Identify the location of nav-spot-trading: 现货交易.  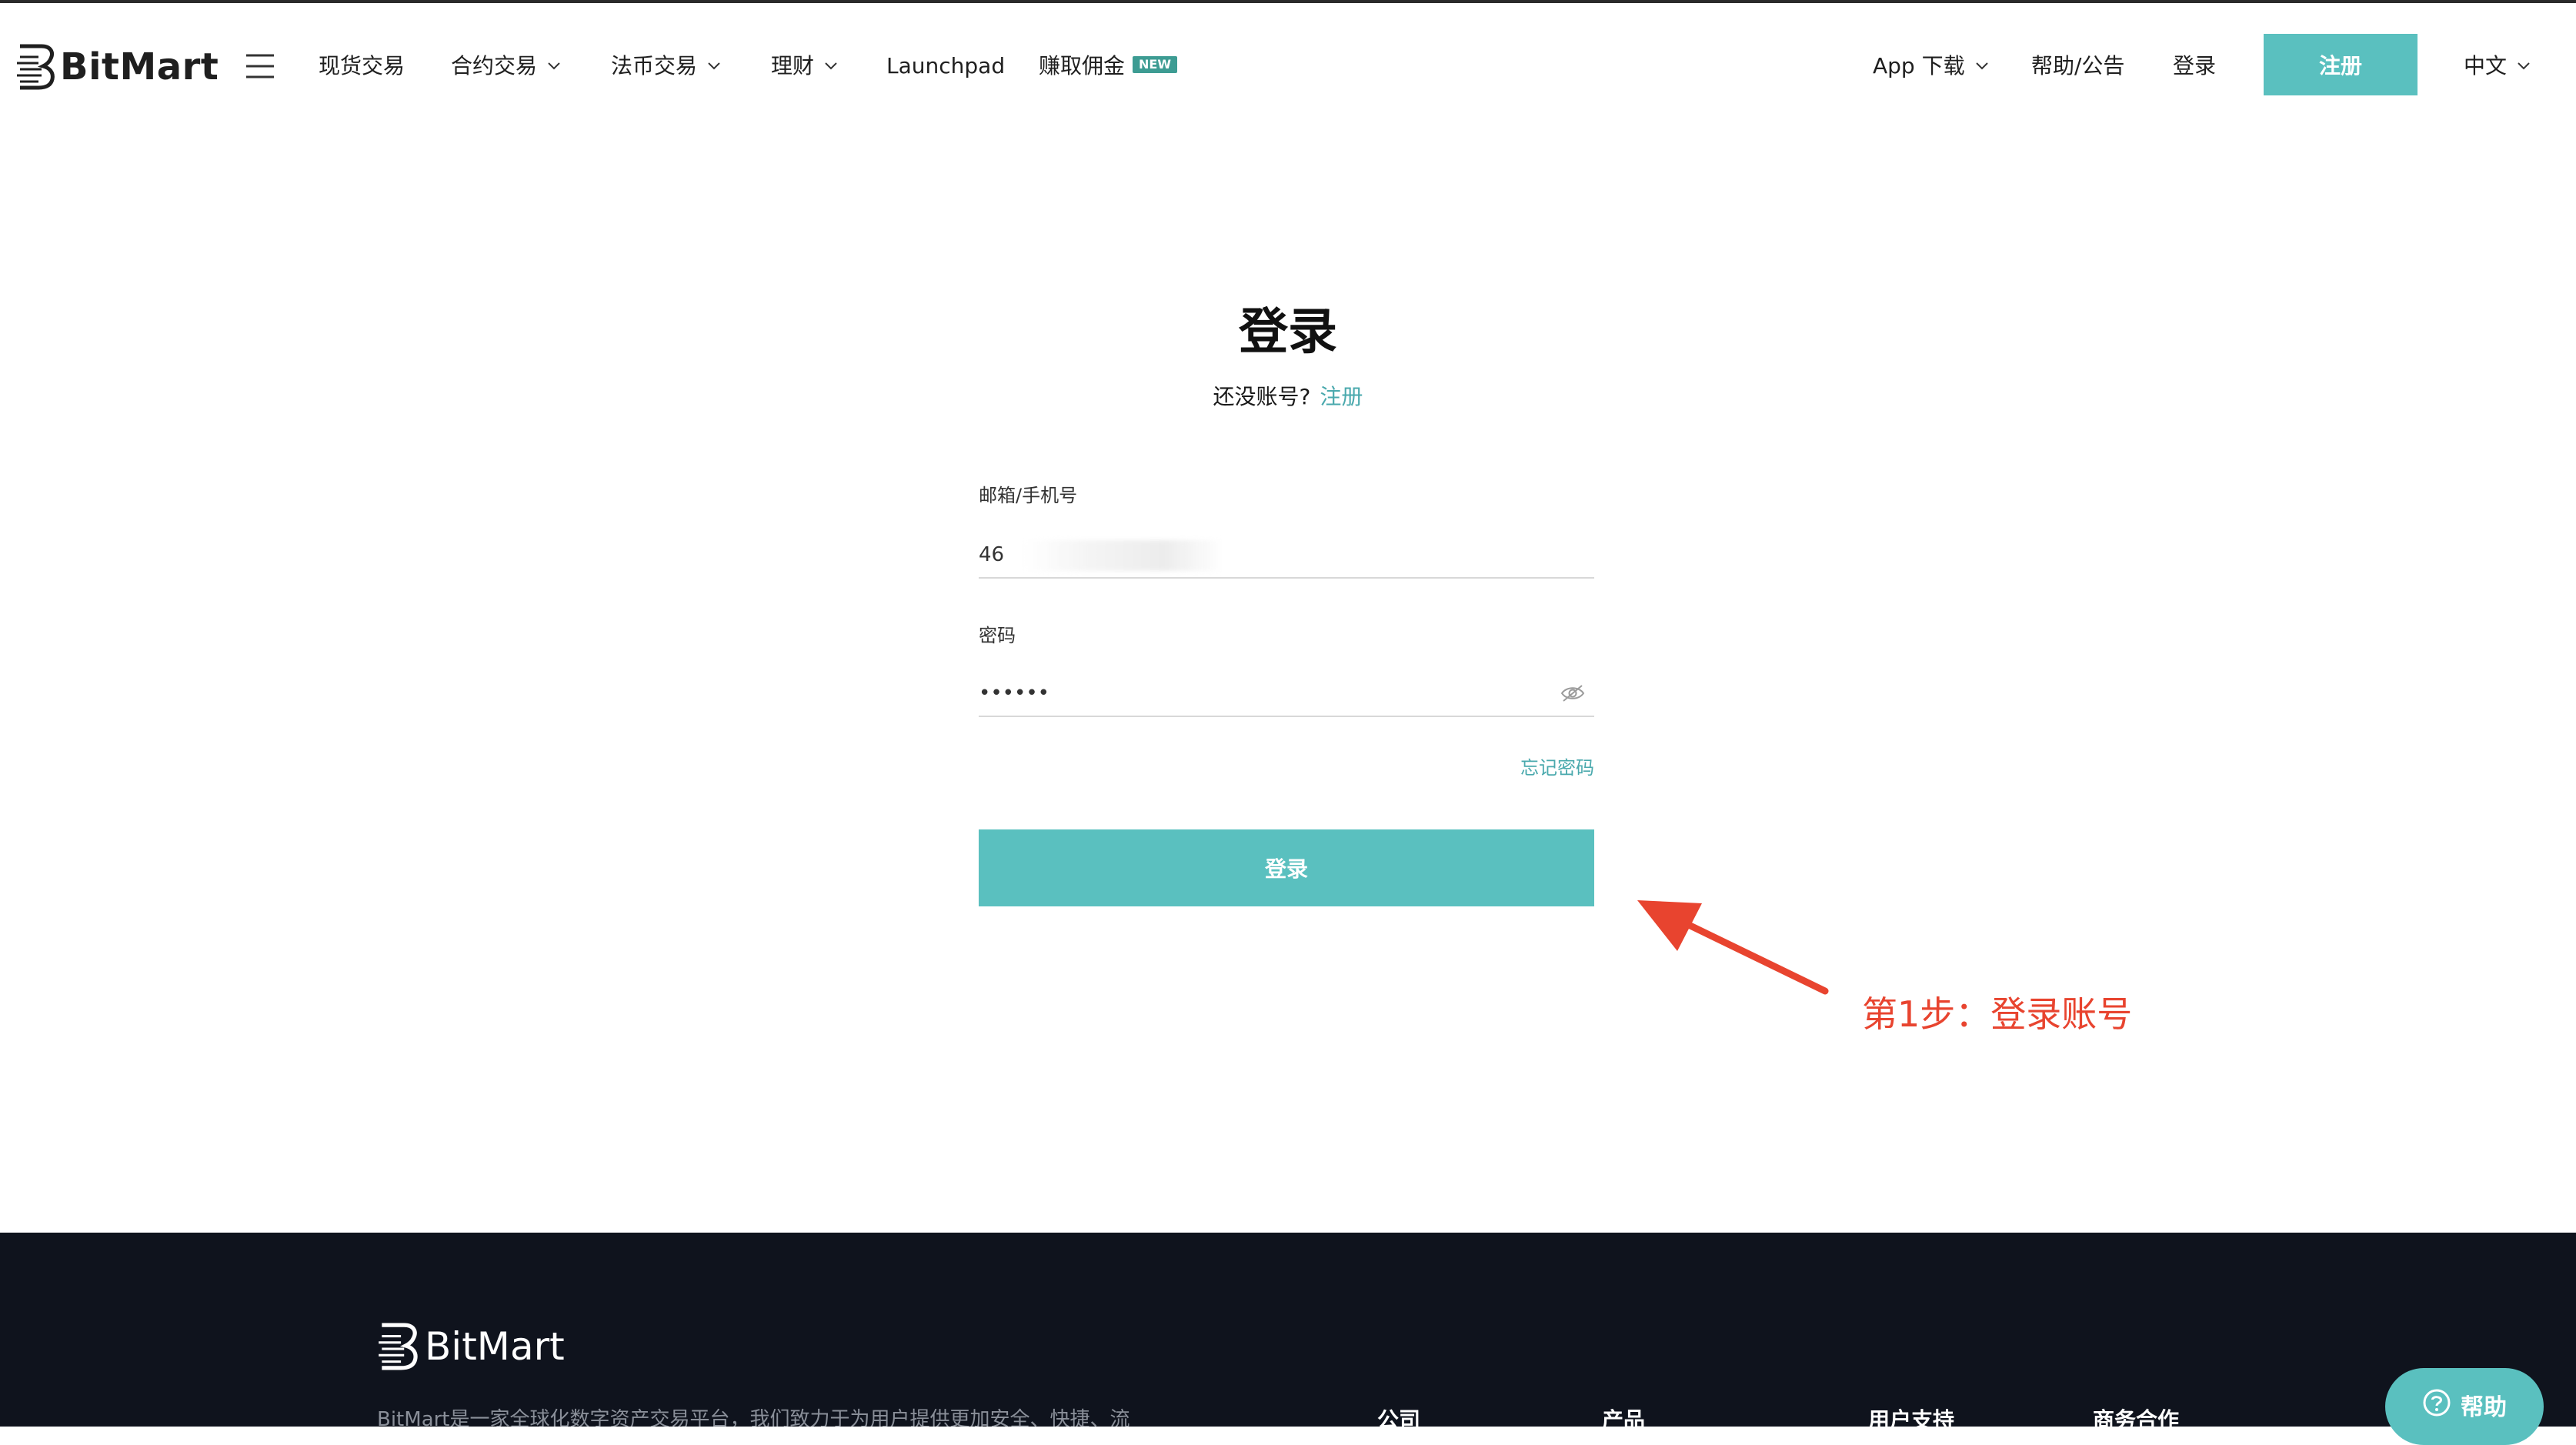
(362, 66).